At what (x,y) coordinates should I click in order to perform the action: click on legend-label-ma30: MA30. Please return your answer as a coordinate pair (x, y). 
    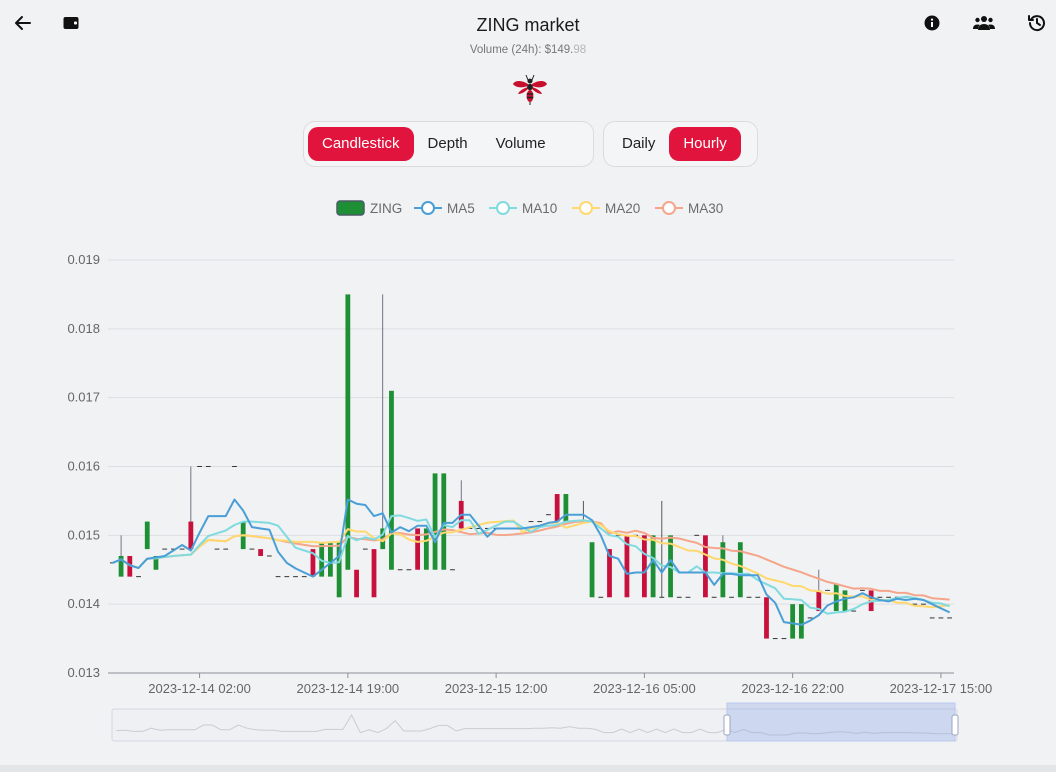
    Looking at the image, I should click on (706, 208).